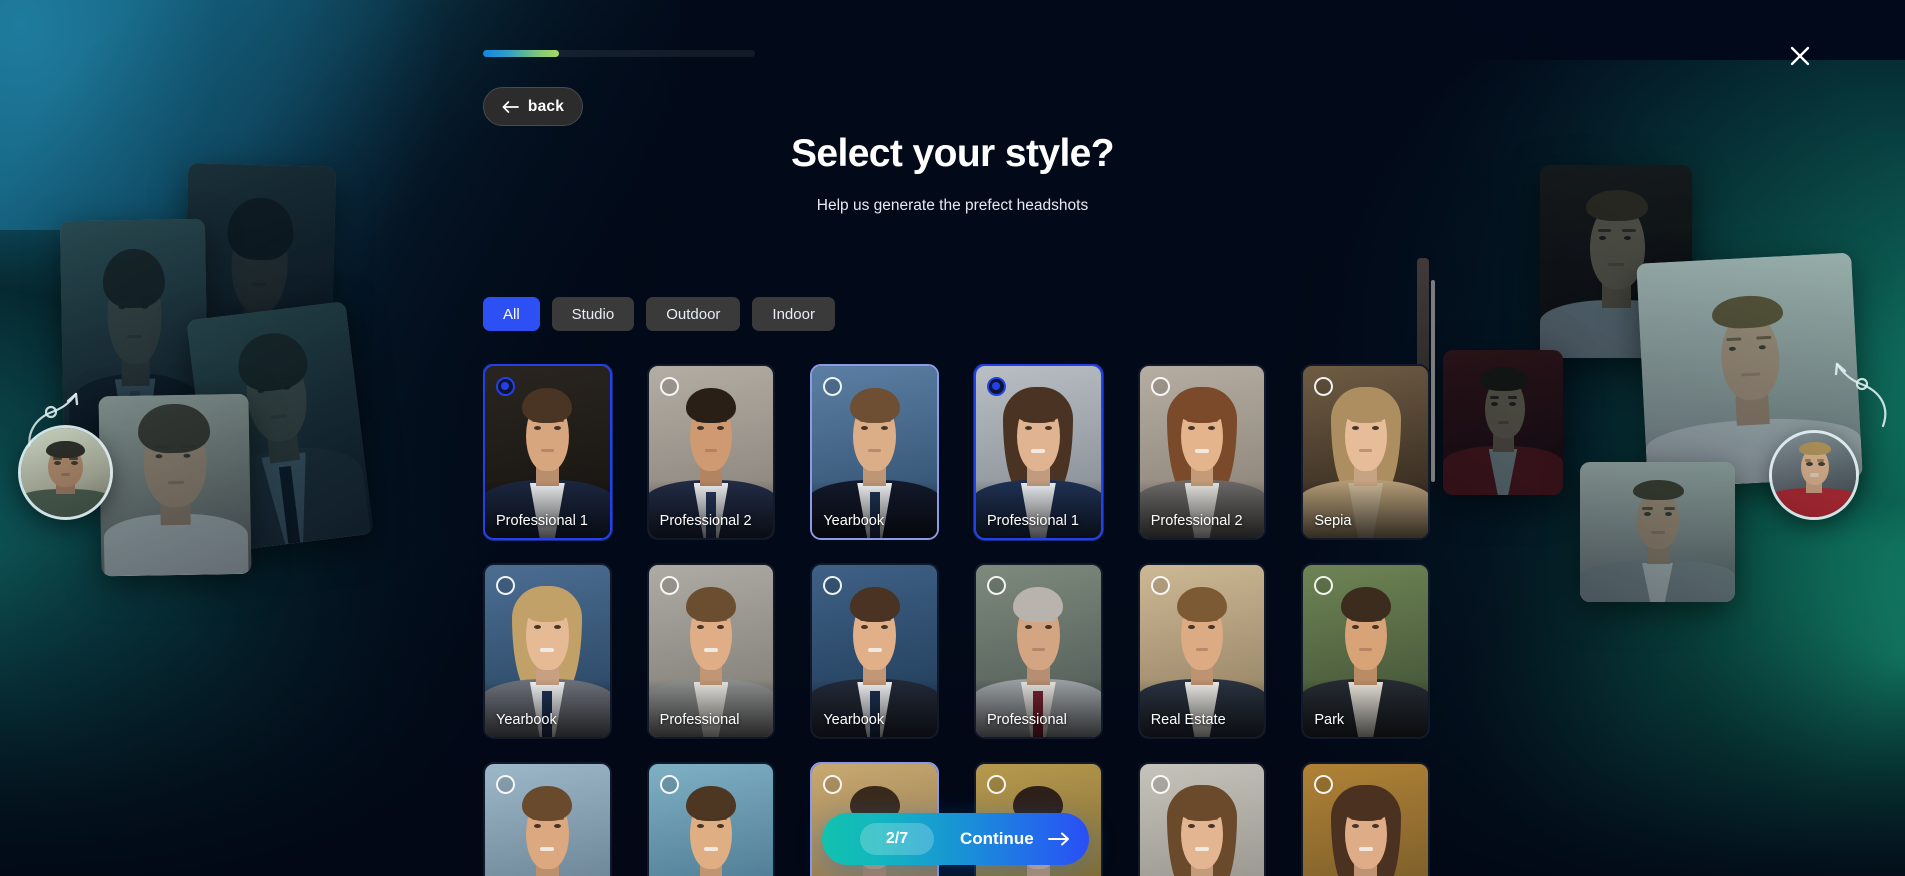  I want to click on style-card-label: Real Estate, so click(1188, 720).